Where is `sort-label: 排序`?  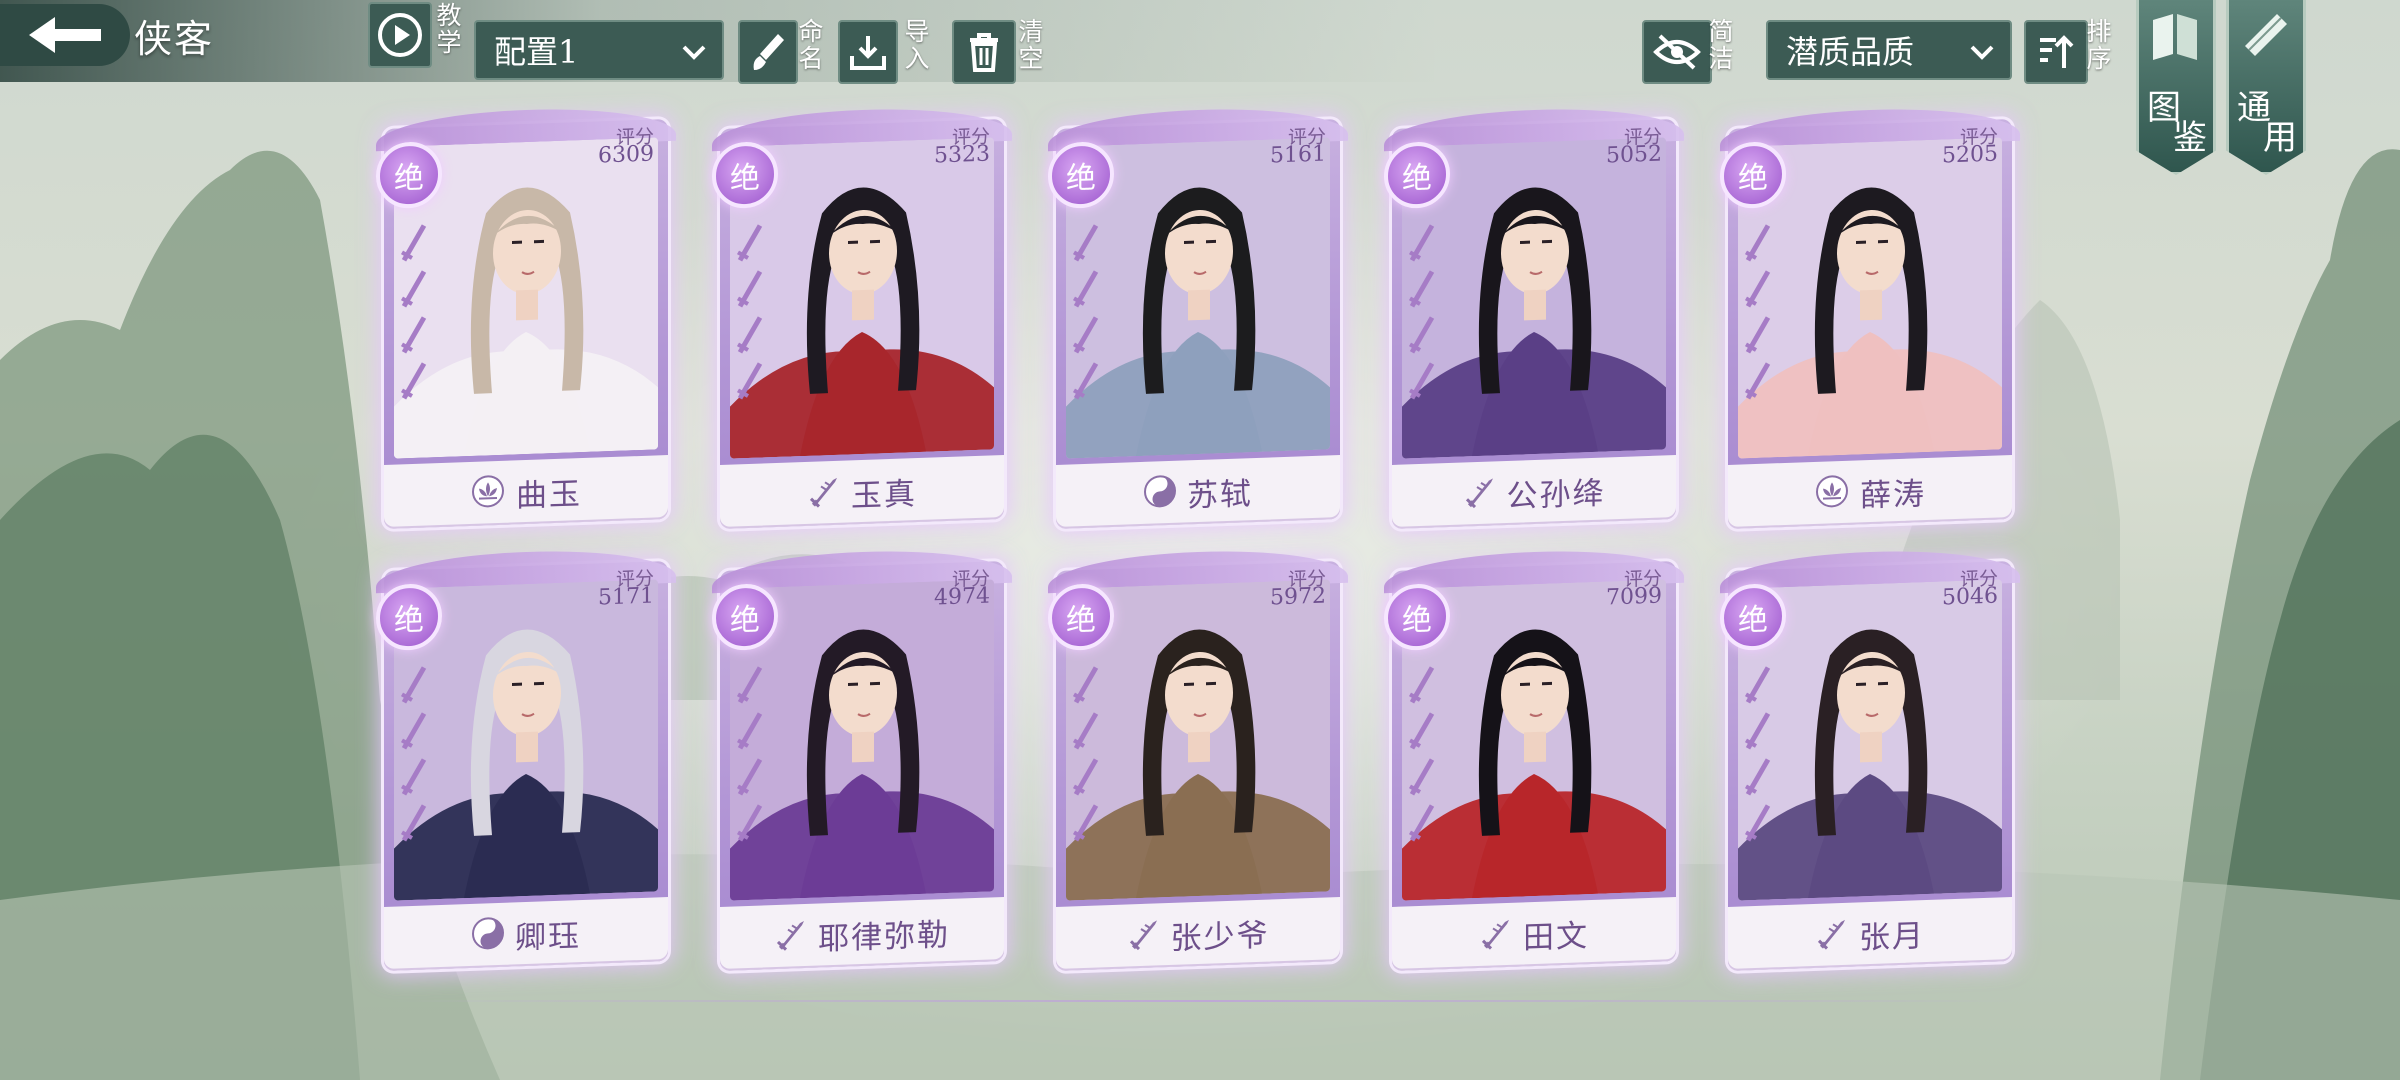 sort-label: 排序 is located at coordinates (2097, 45).